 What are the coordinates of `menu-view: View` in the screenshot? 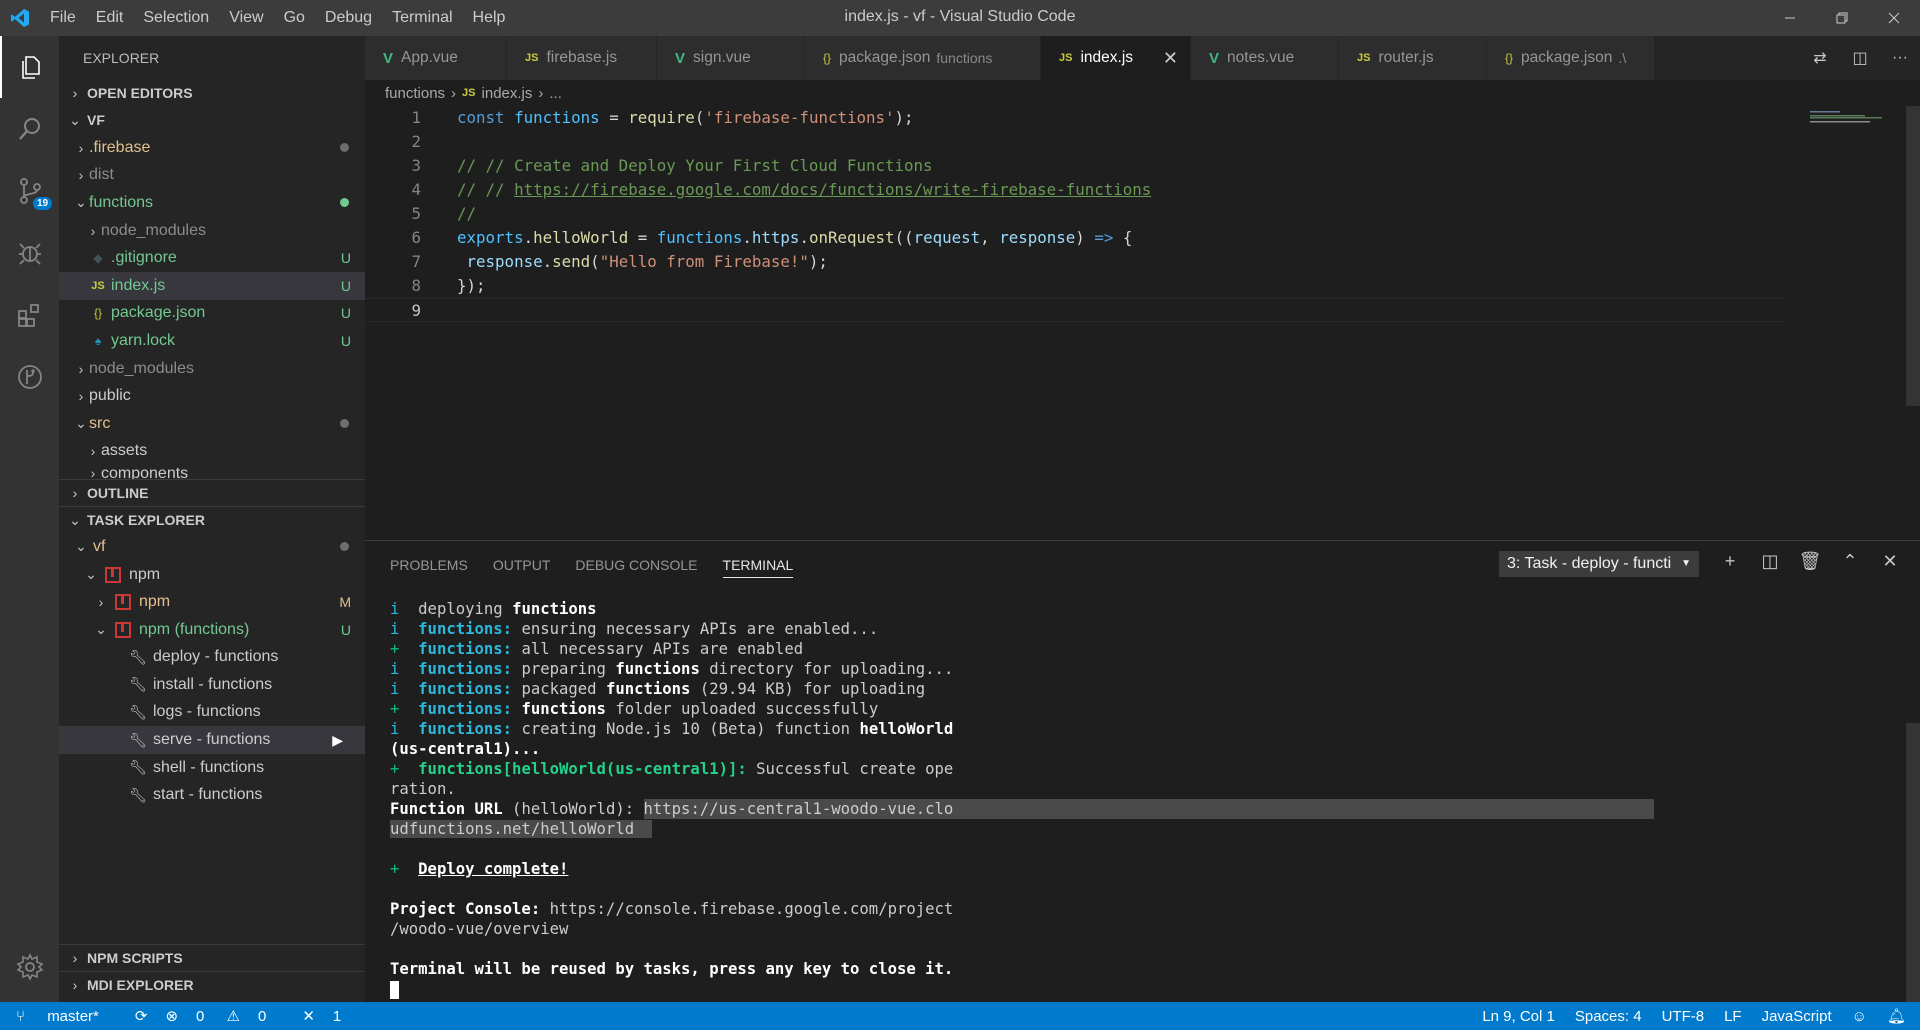 It's located at (246, 18).